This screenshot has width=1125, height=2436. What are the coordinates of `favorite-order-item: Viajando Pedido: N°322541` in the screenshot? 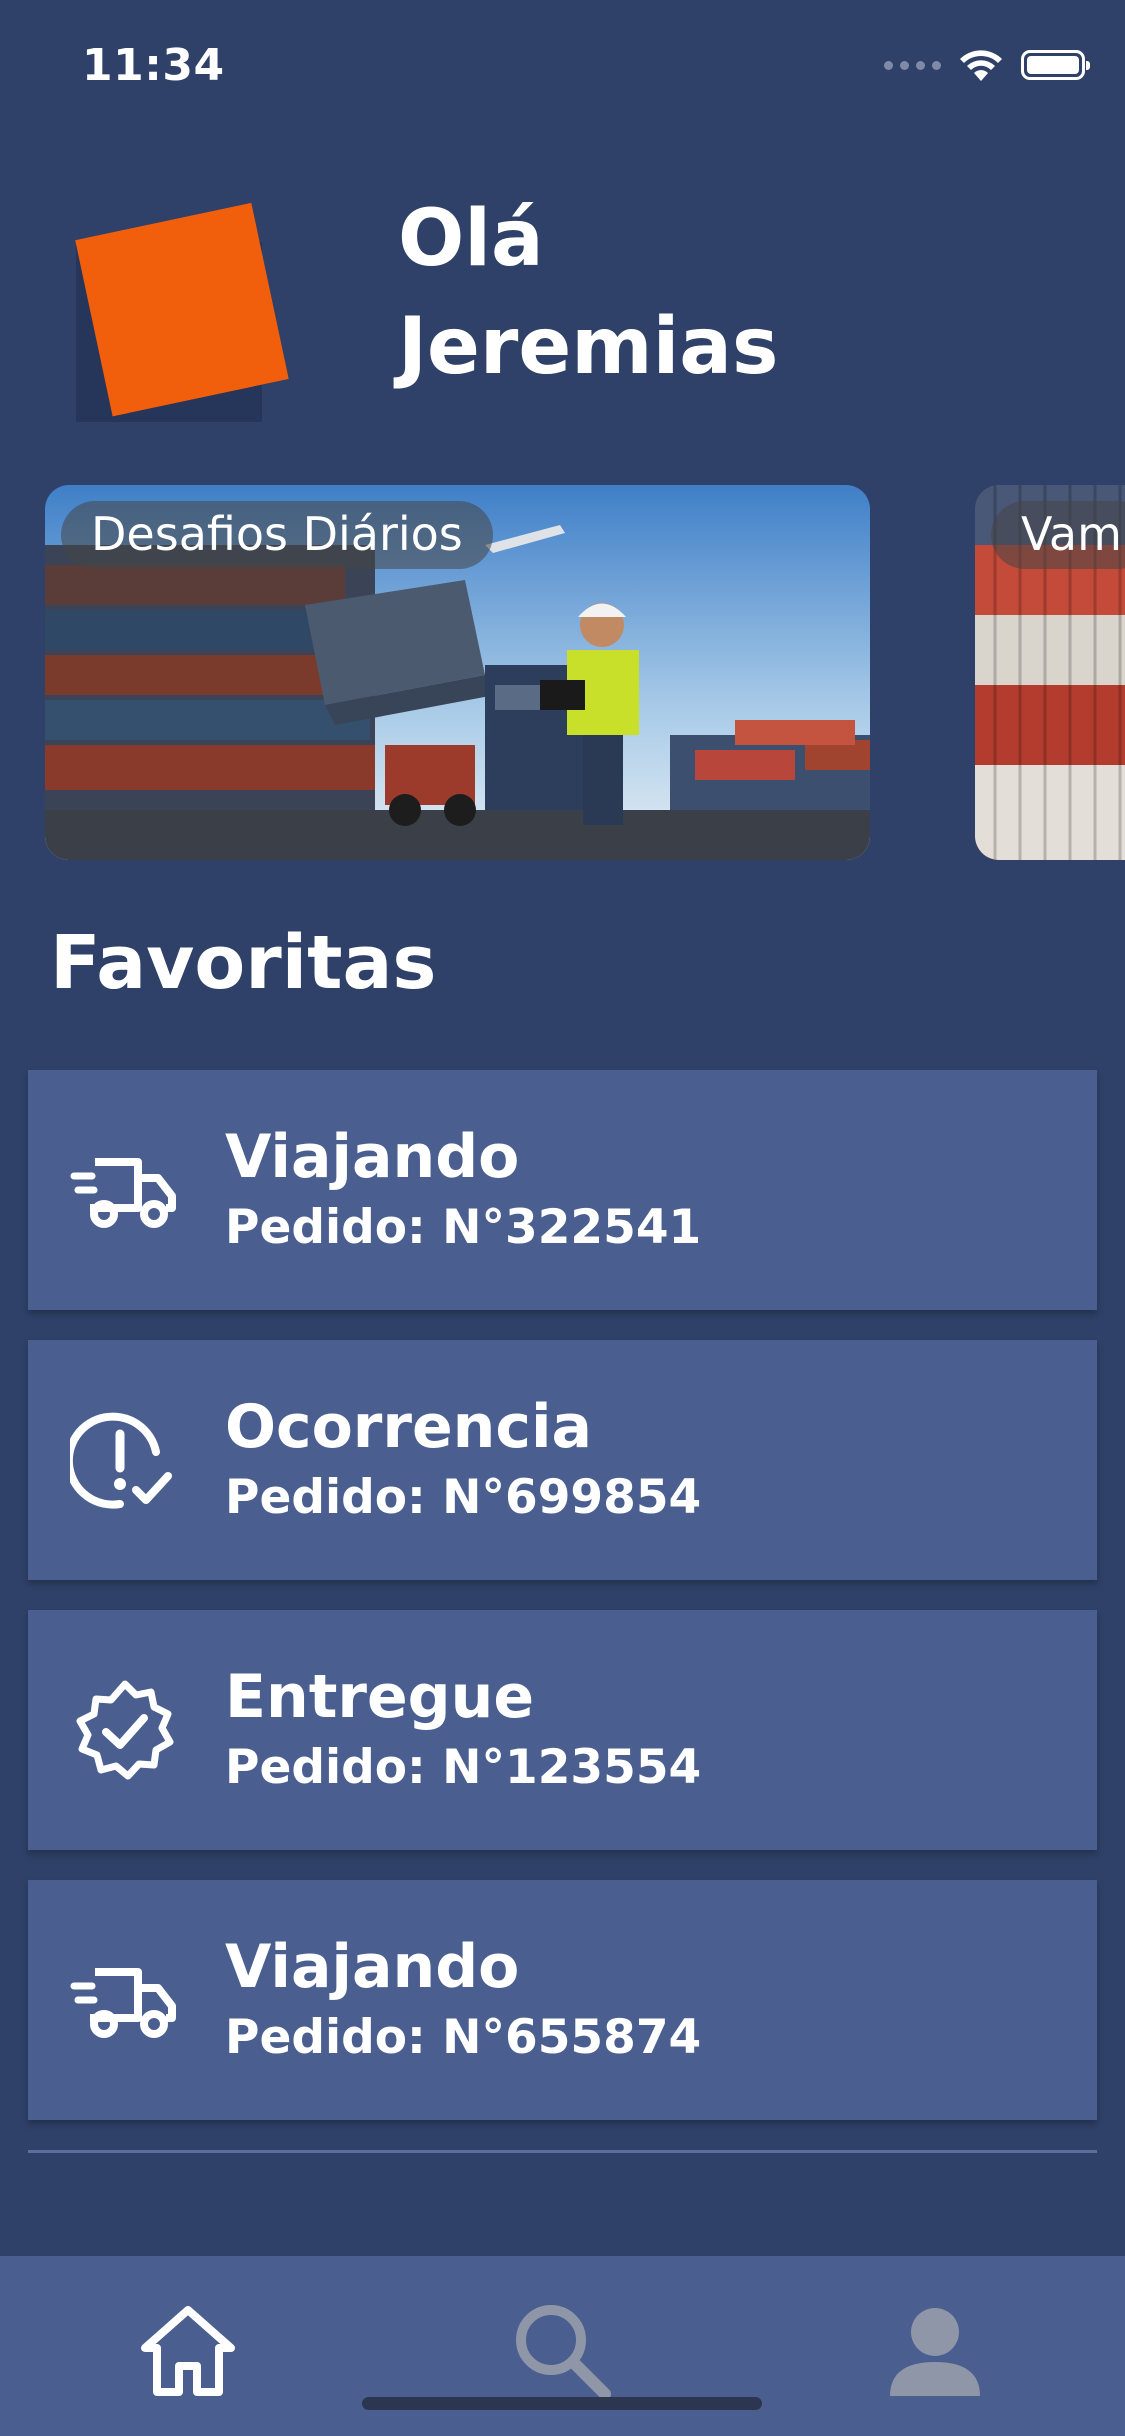 It's located at (562, 1190).